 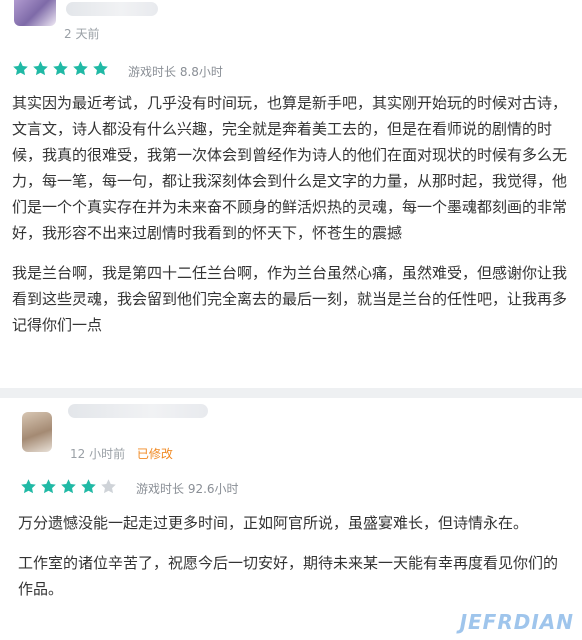 I want to click on review-paragraph: 工作室的诸位辛苦了，祝愿今后一切安好，期待未来某一天能有幸再度看见你们的作品。, so click(x=288, y=576).